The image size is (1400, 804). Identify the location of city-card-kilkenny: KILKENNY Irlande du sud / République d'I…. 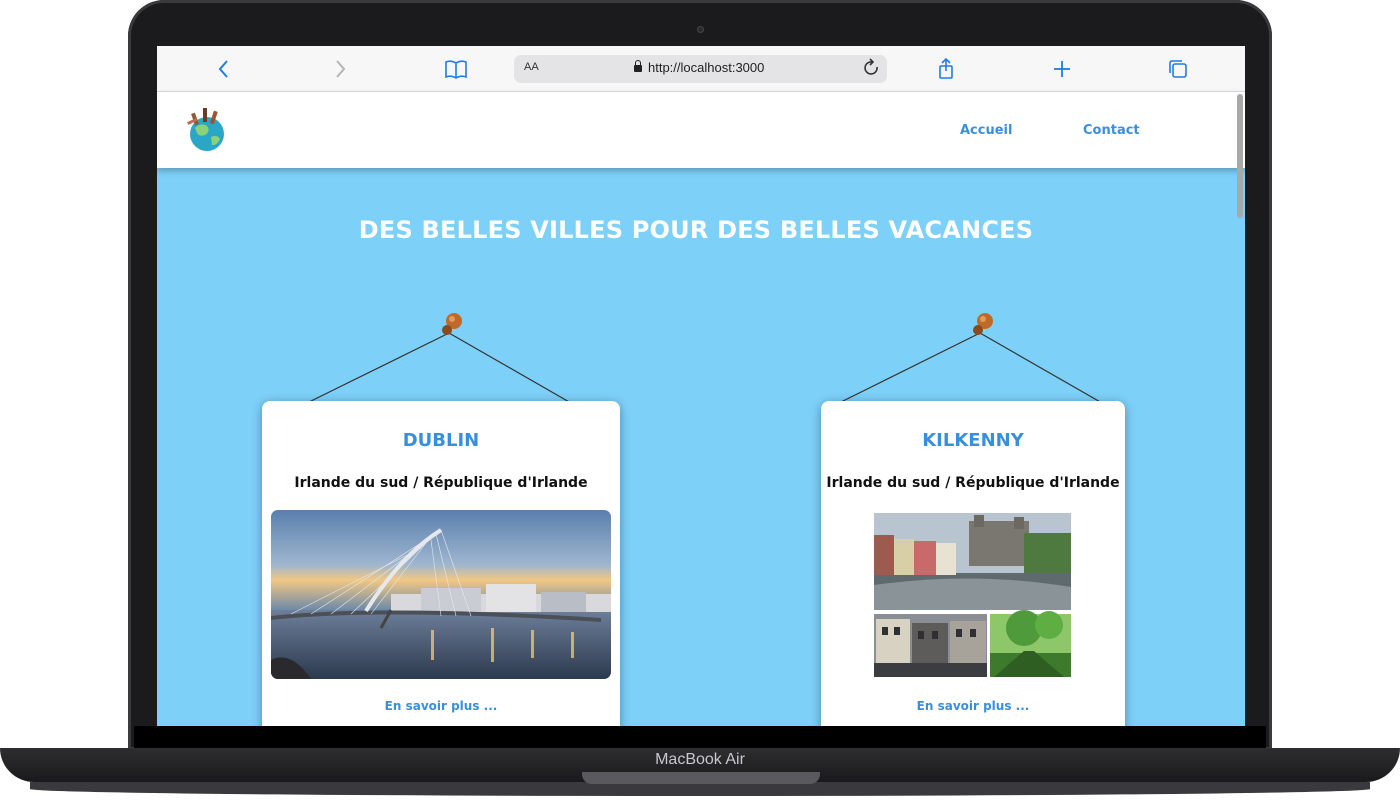
(973, 563).